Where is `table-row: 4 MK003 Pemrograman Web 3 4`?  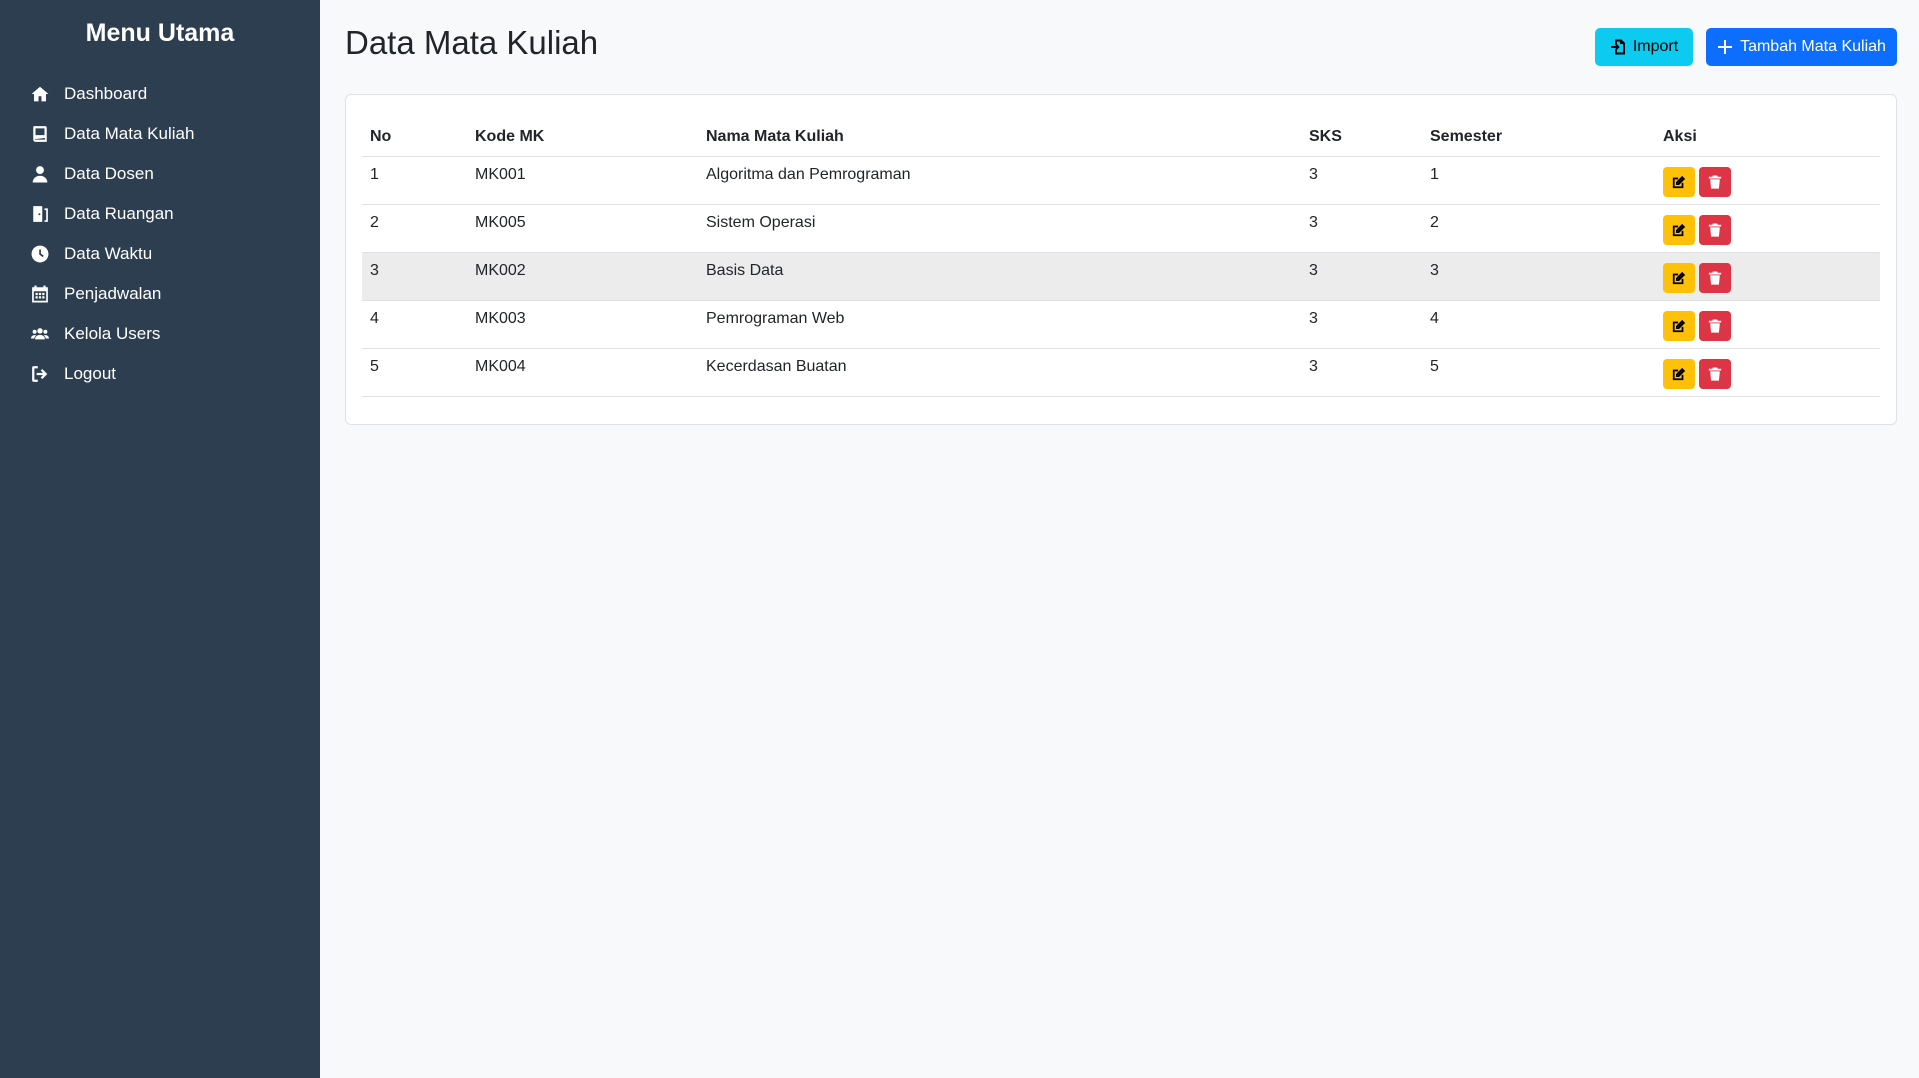 table-row: 4 MK003 Pemrograman Web 3 4 is located at coordinates (1121, 324).